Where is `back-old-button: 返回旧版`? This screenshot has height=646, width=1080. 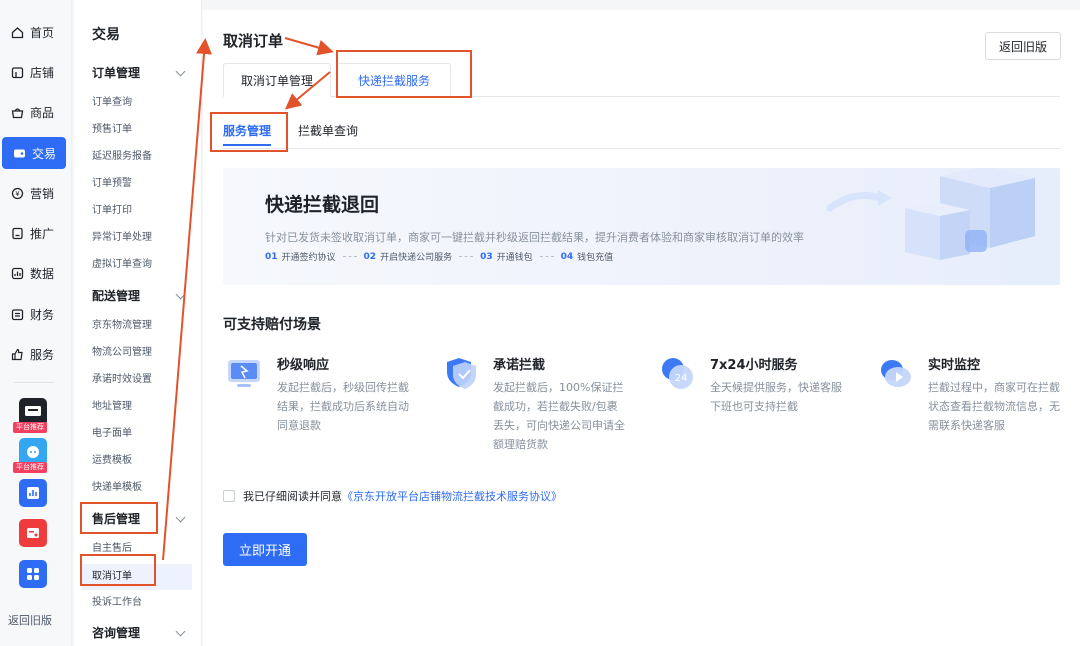 back-old-button: 返回旧版 is located at coordinates (1023, 46).